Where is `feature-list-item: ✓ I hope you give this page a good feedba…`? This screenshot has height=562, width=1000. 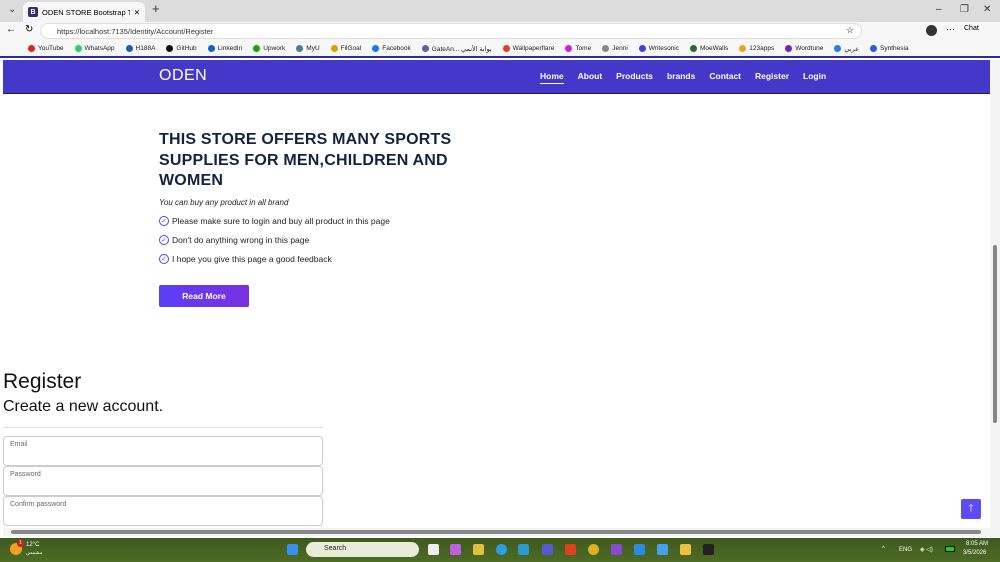
feature-list-item: ✓ I hope you give this page a good feedba… is located at coordinates (309, 258).